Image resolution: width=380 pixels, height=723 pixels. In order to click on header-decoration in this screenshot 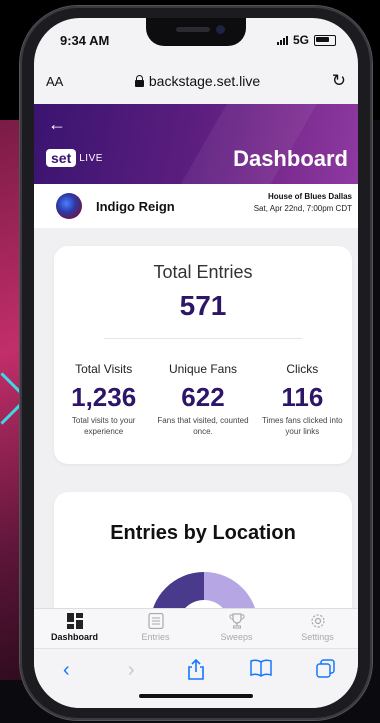, I will do `click(243, 144)`.